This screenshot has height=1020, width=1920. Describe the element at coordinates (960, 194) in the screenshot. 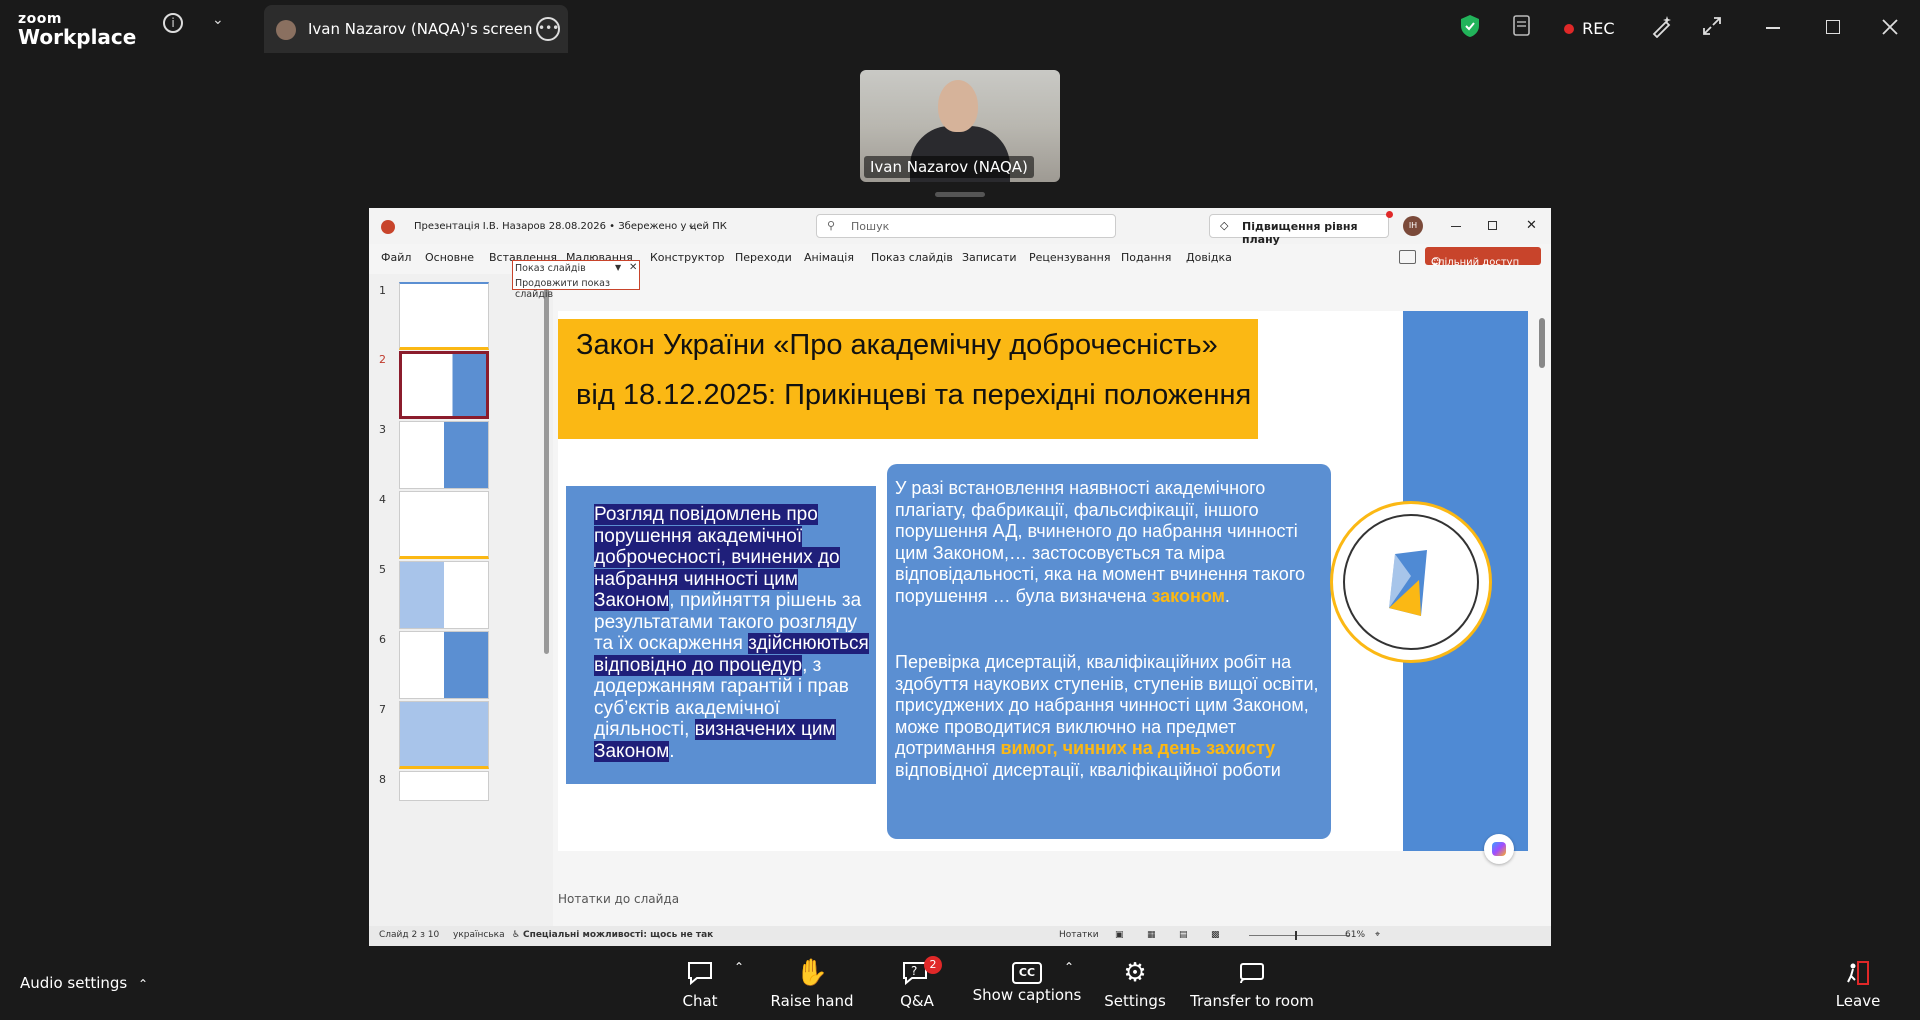

I see `video-resize-grip` at that location.